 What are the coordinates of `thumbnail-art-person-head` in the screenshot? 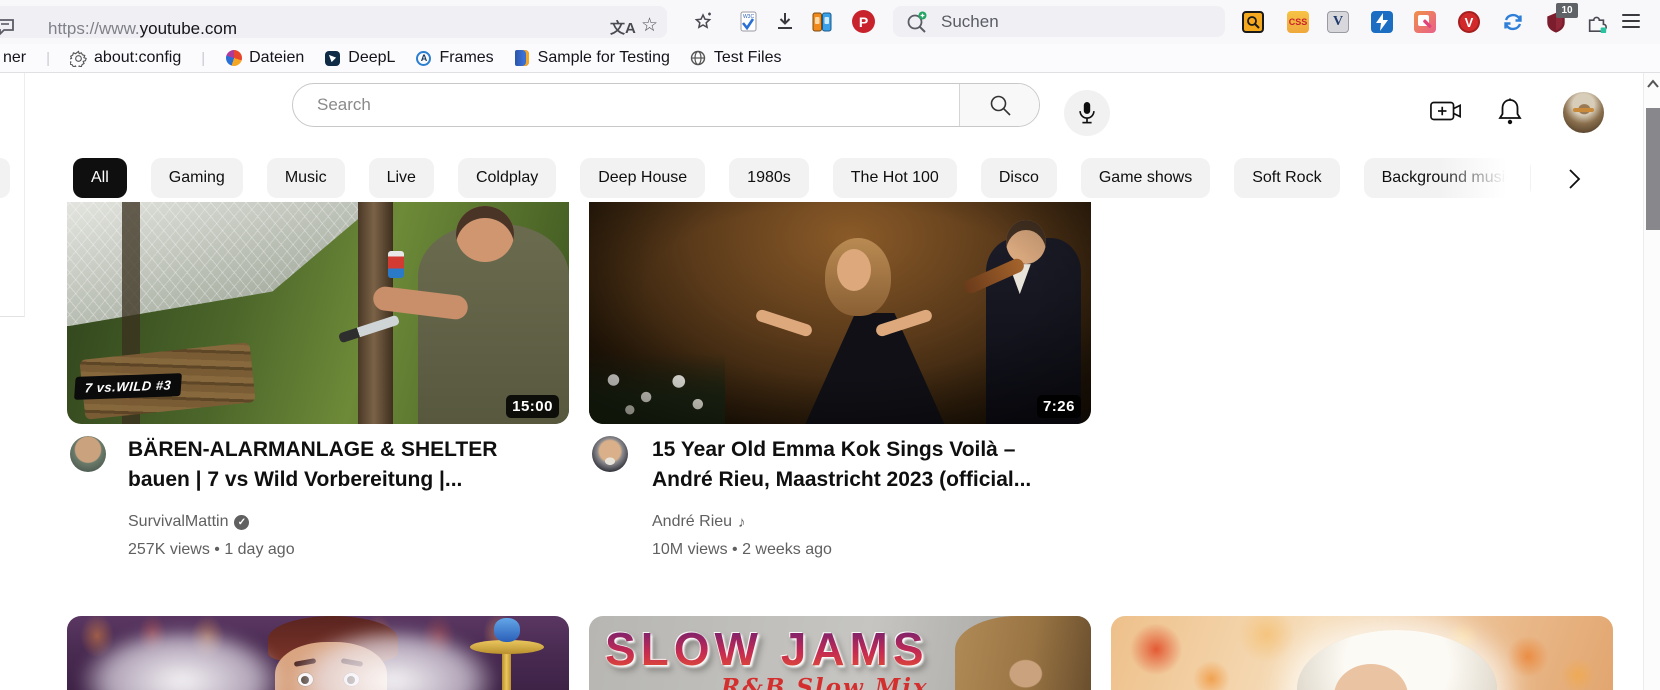 It's located at (484, 234).